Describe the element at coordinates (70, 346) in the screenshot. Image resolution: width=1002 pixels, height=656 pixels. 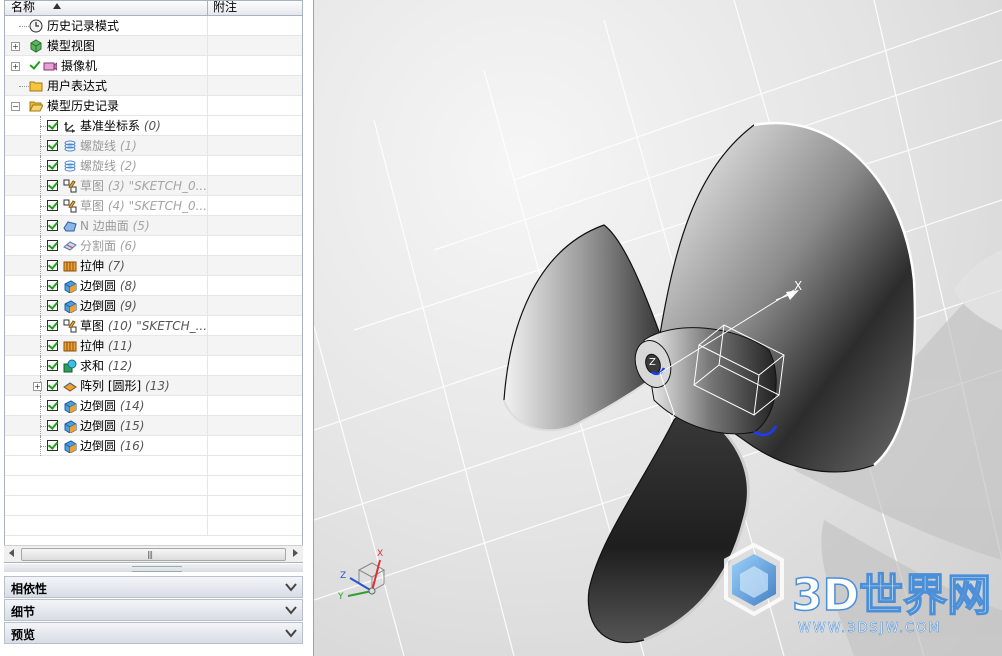
I see `extrude-icon` at that location.